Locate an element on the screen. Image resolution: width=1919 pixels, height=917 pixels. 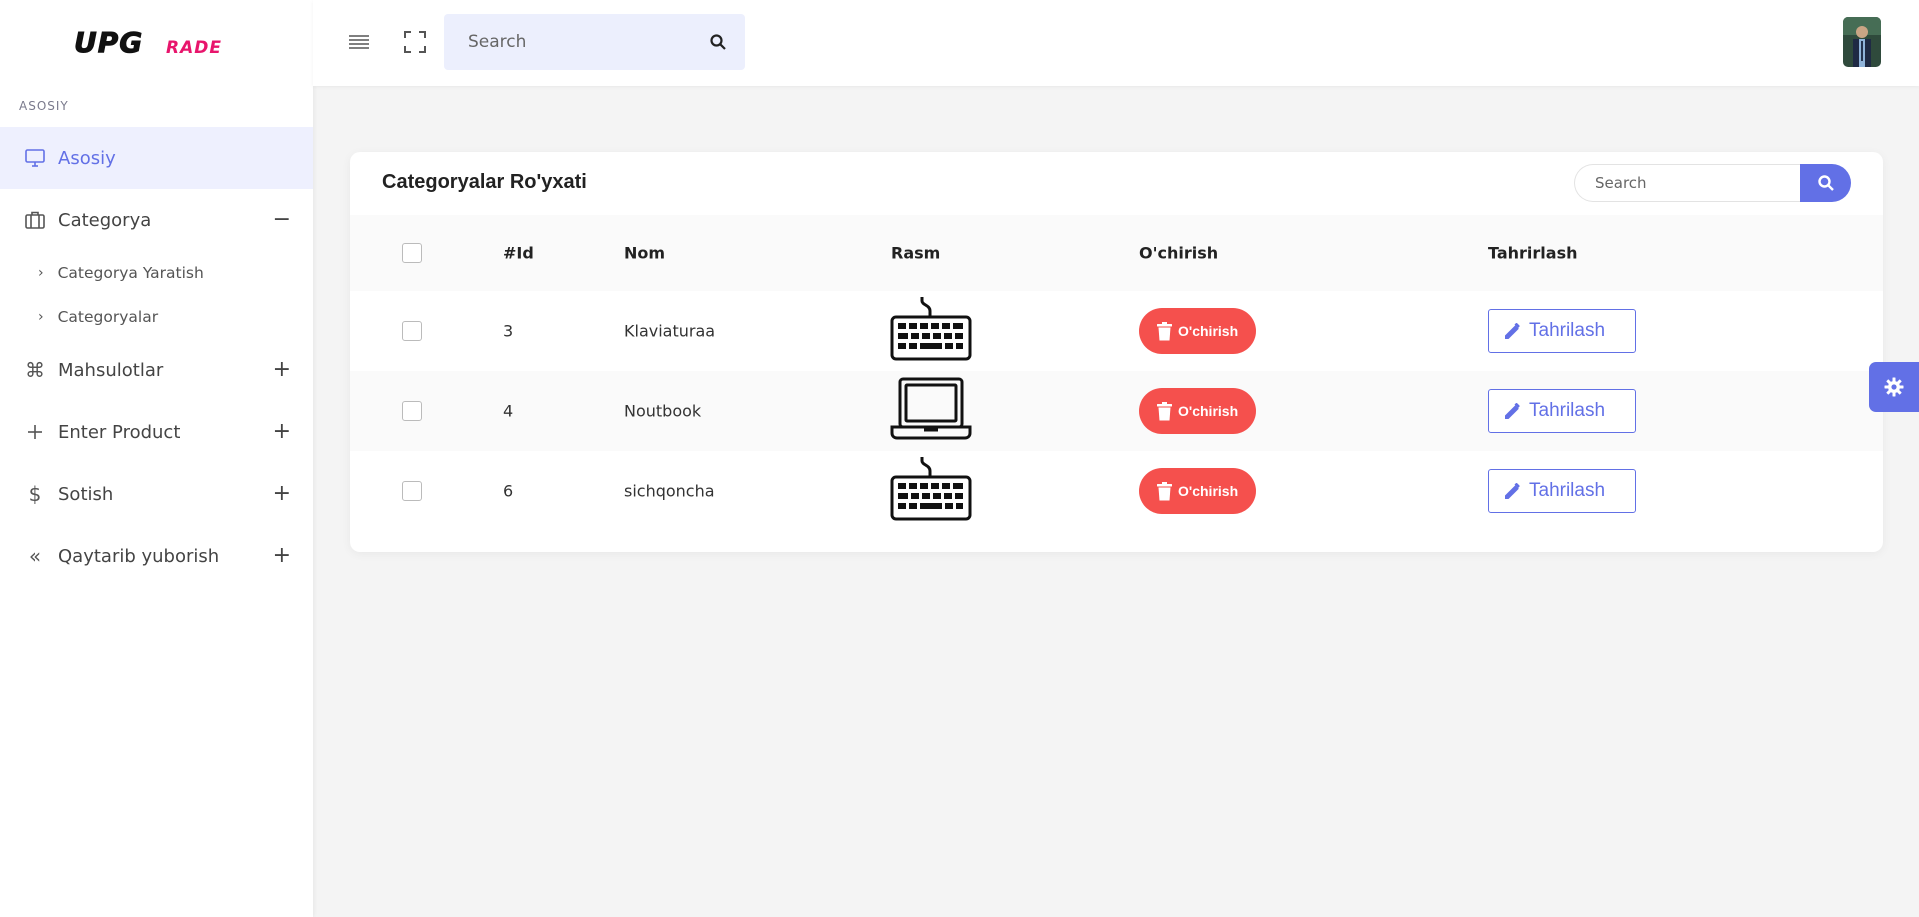
gear-icon is located at coordinates (1894, 387).